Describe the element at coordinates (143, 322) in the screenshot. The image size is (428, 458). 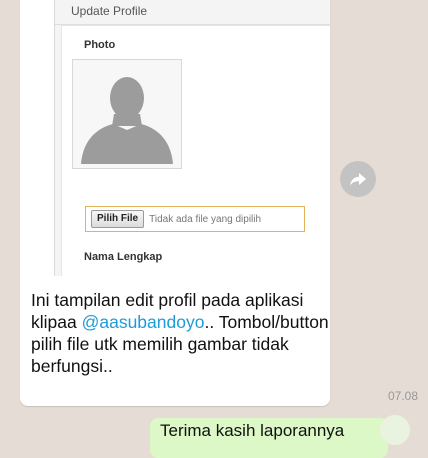
I see `mention-link: @aasubandoyo` at that location.